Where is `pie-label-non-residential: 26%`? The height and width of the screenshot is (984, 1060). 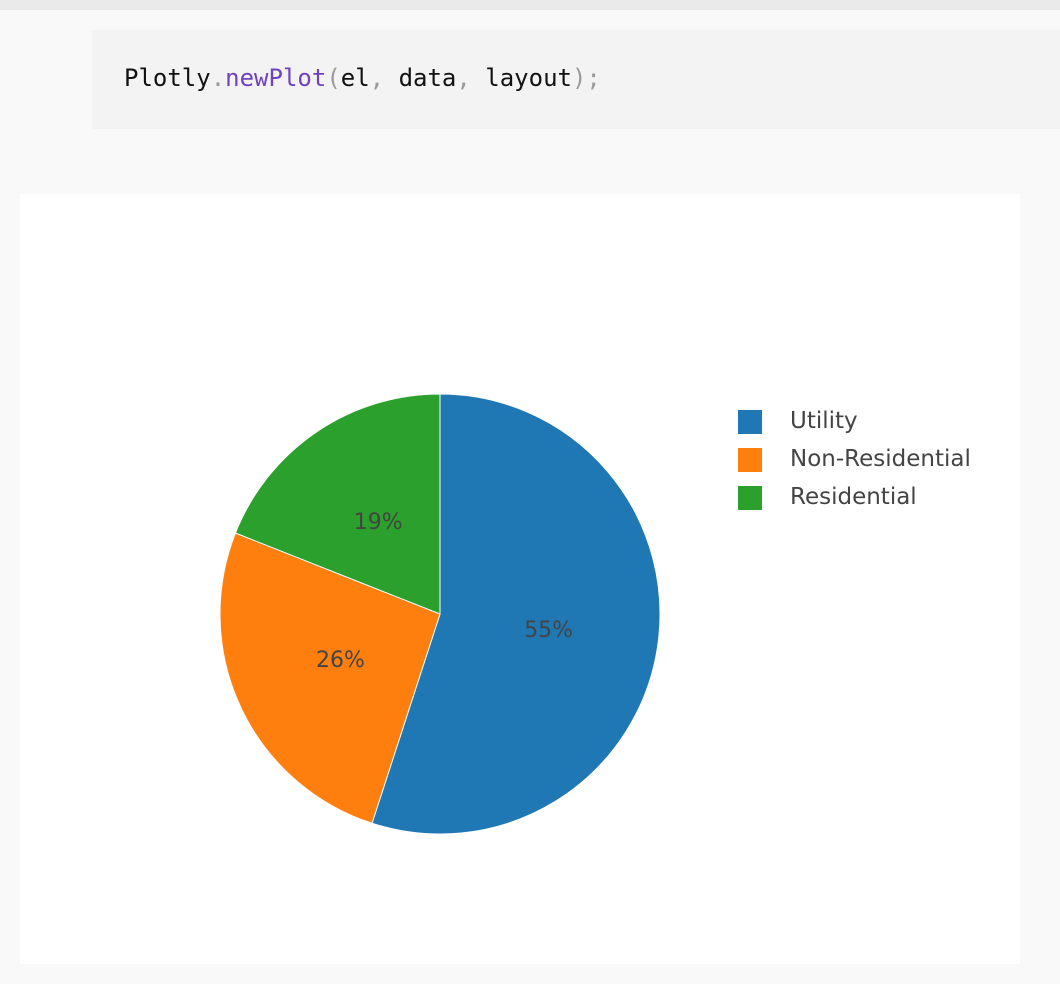
pie-label-non-residential: 26% is located at coordinates (340, 660).